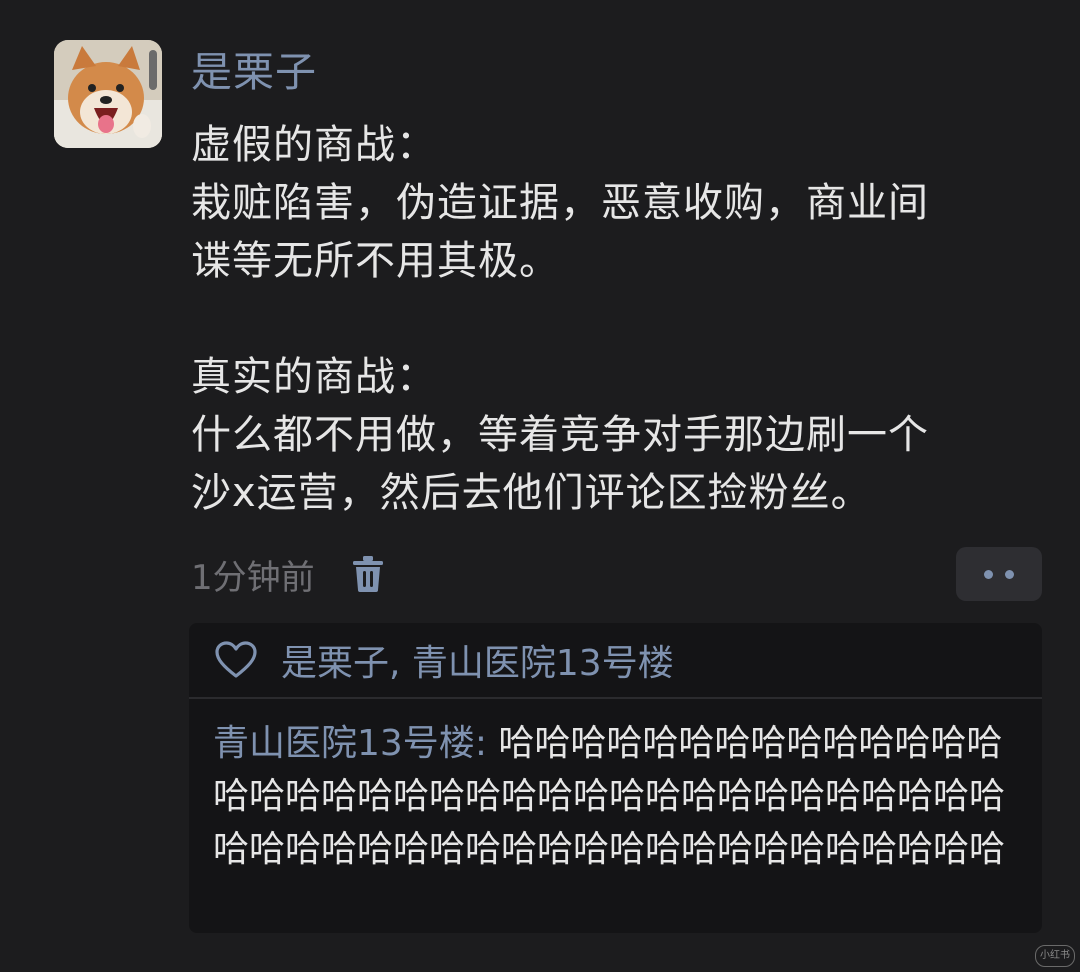 Image resolution: width=1080 pixels, height=972 pixels. Describe the element at coordinates (477, 660) in the screenshot. I see `likes-names: 是栗子, 青山医院13号楼` at that location.